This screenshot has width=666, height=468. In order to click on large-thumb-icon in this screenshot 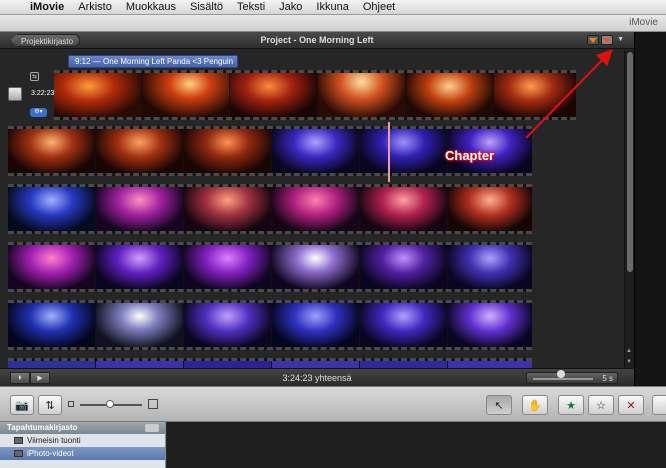, I will do `click(153, 404)`.